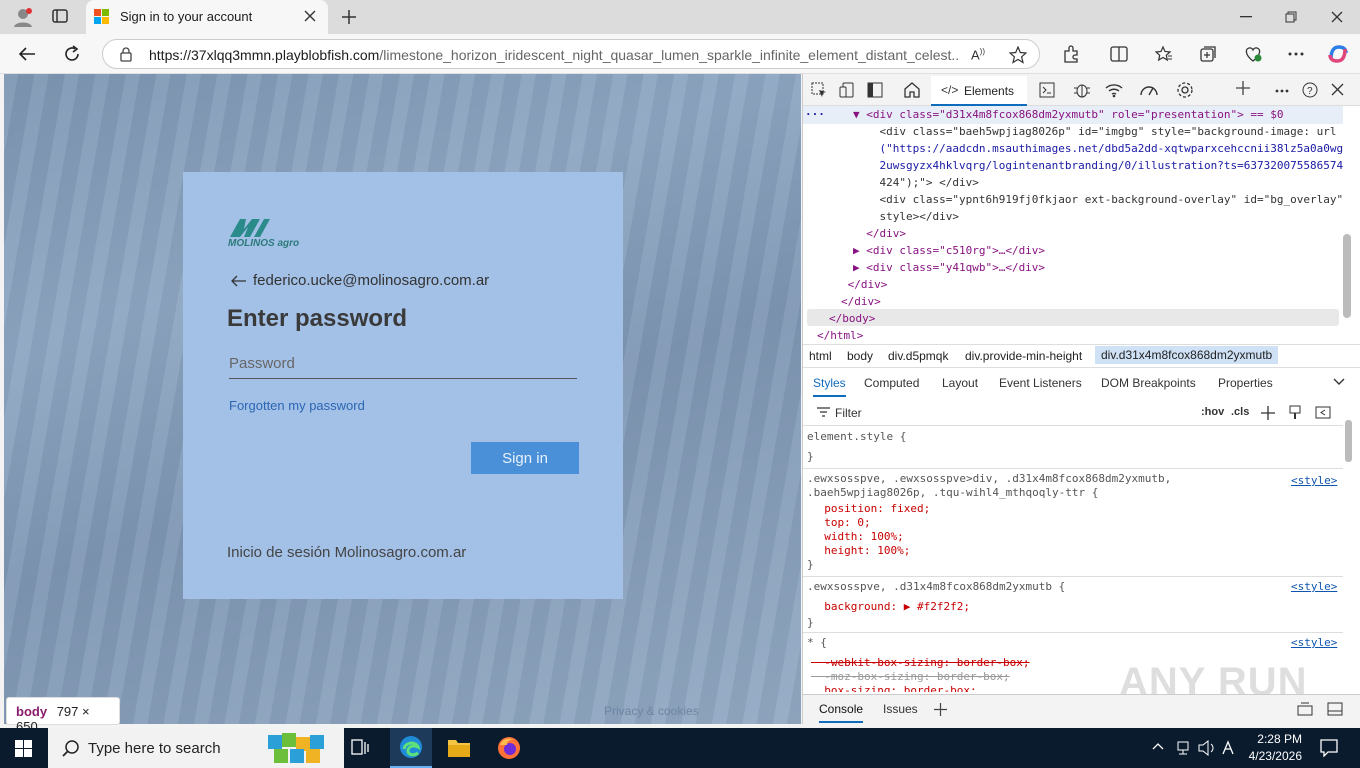 The height and width of the screenshot is (768, 1360). I want to click on new-rule-plus-icon, so click(1268, 413).